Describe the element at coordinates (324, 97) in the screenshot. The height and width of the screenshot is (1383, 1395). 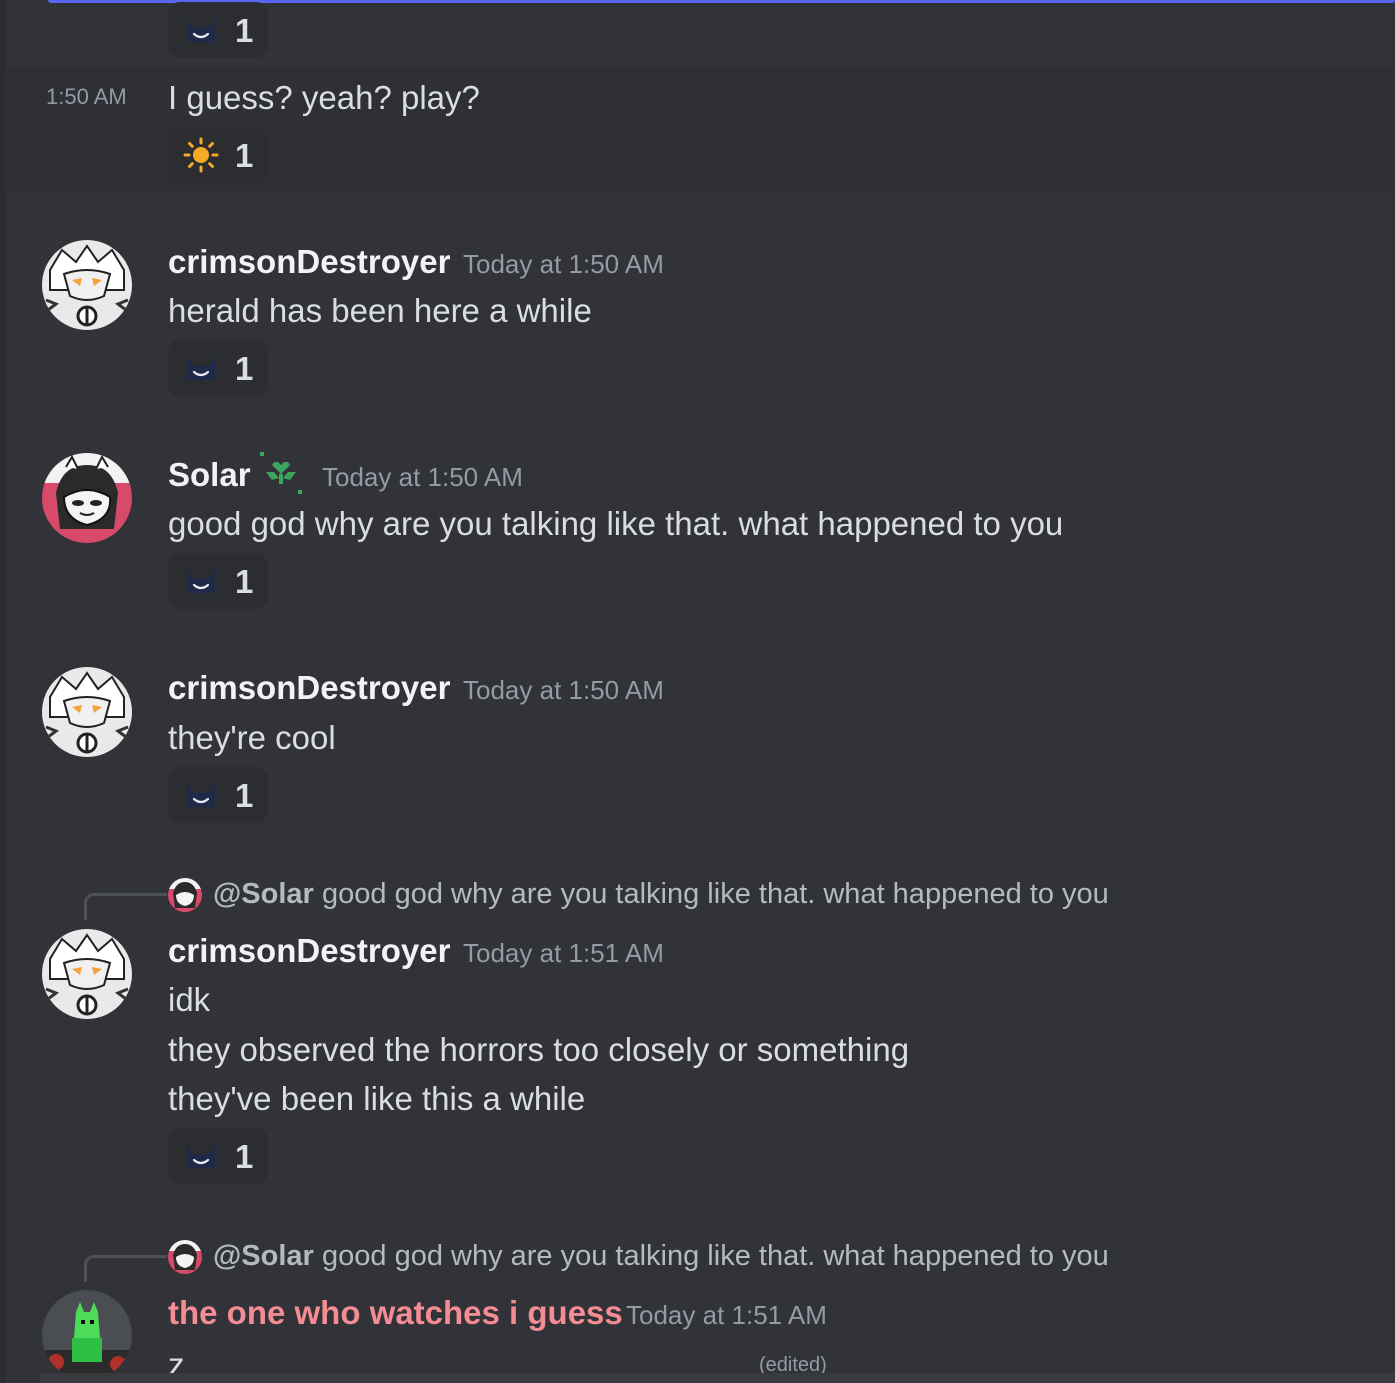
I see `message-content: I guess? yeah? play?` at that location.